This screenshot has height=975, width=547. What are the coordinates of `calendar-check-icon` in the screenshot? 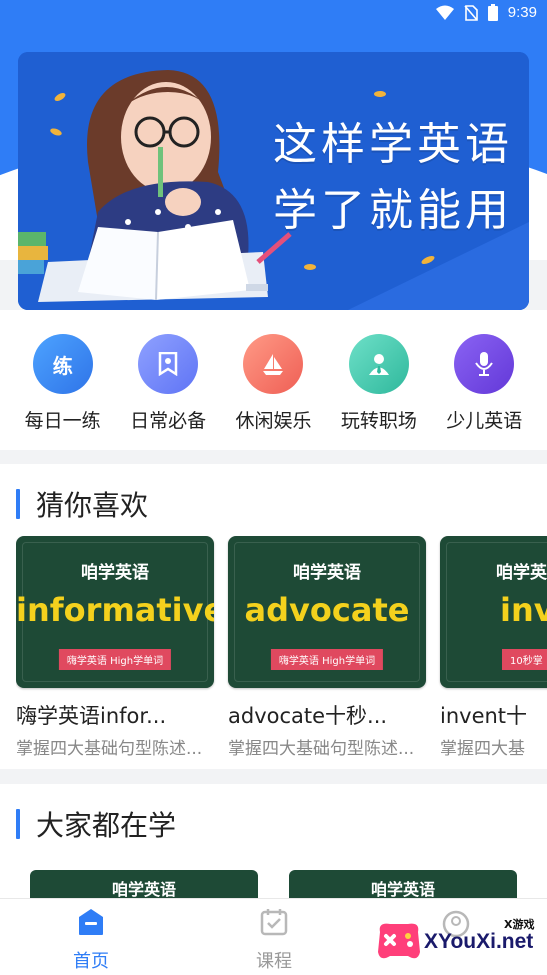 It's located at (274, 922).